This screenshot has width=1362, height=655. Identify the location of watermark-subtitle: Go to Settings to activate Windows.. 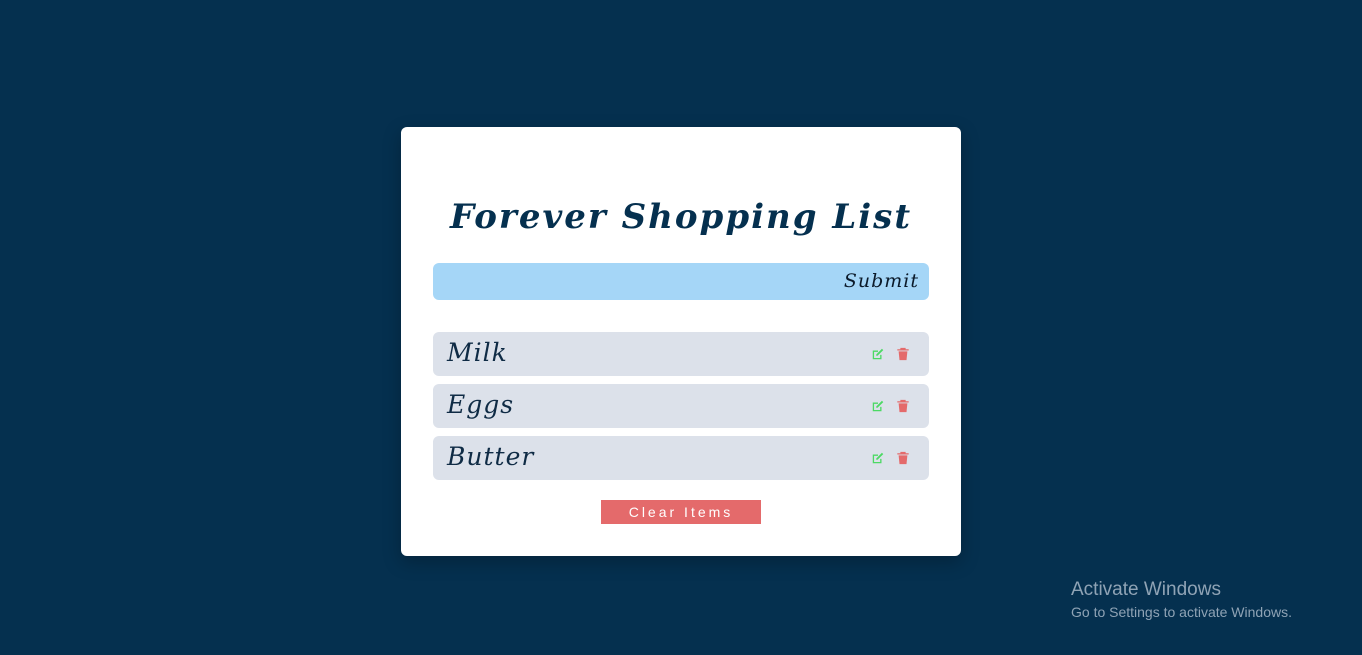
(1181, 612).